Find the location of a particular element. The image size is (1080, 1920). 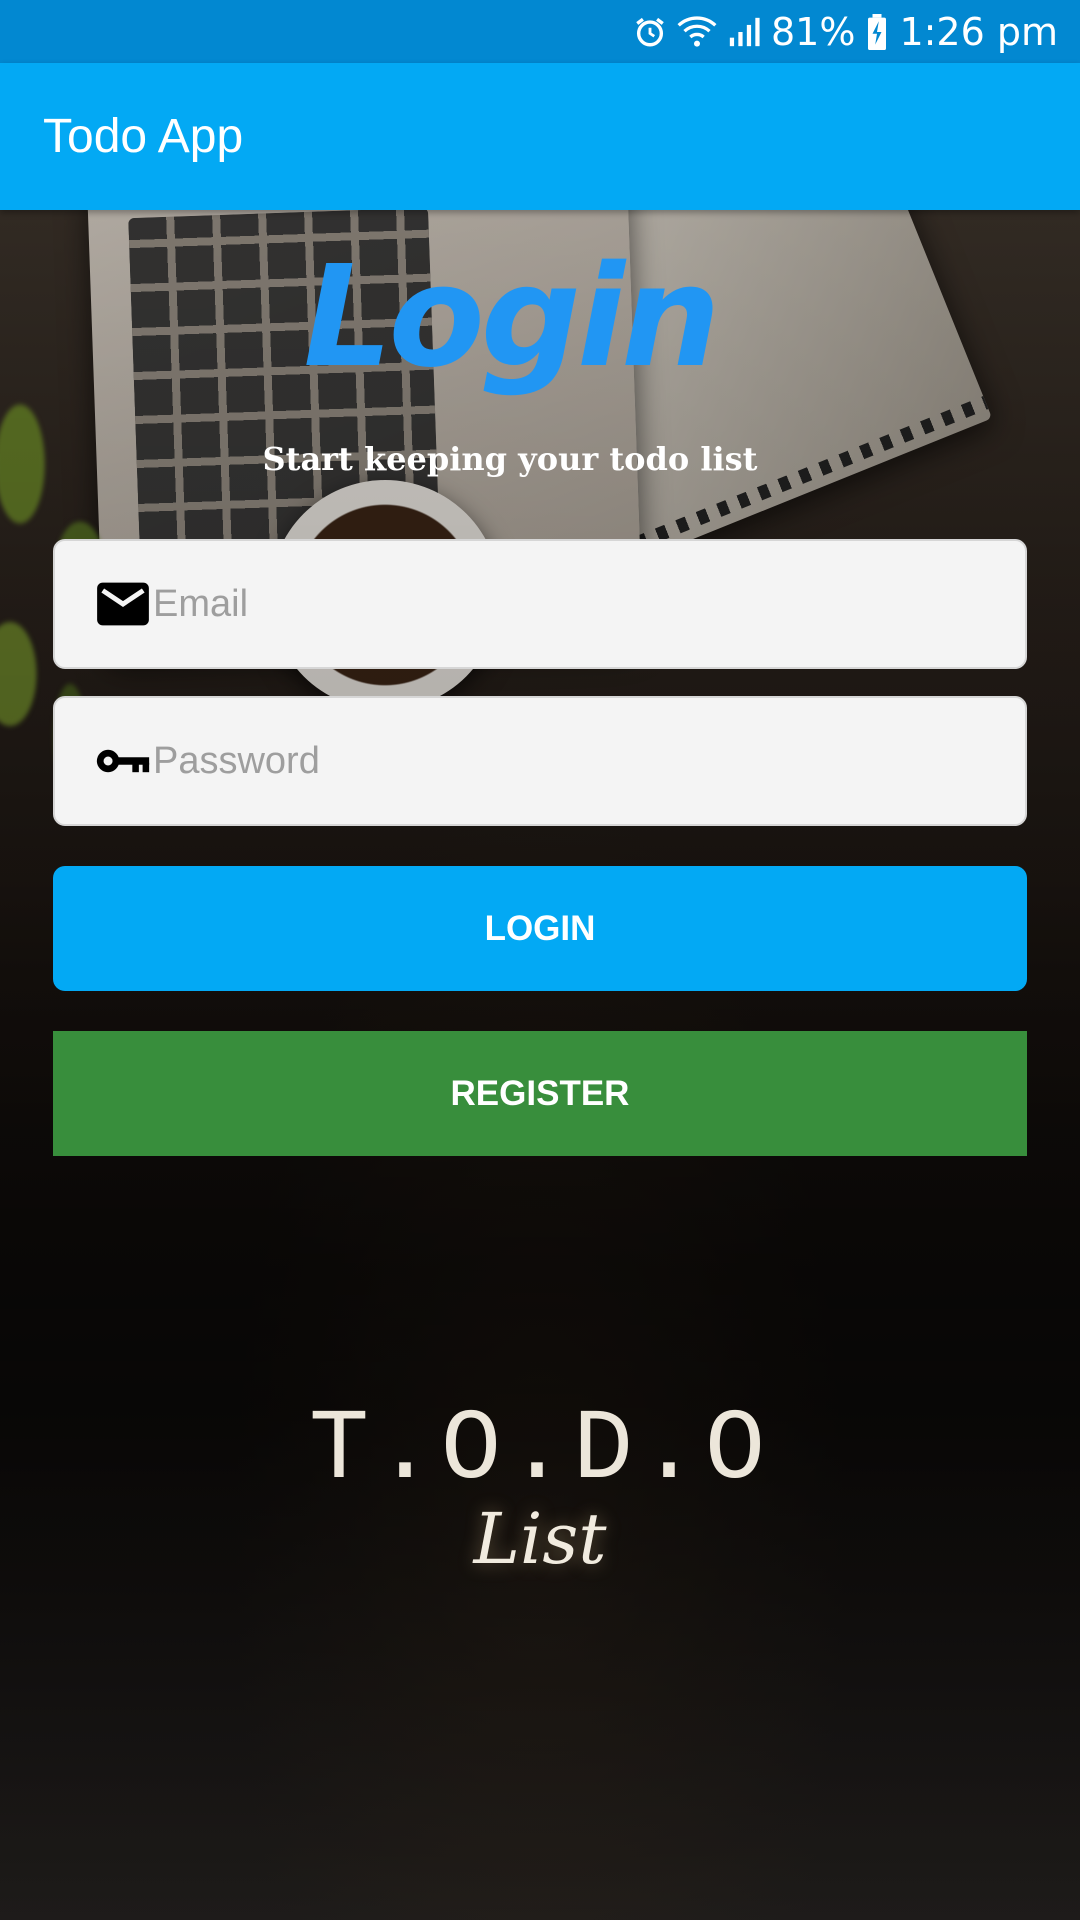

app-bar: Todo App is located at coordinates (540, 136).